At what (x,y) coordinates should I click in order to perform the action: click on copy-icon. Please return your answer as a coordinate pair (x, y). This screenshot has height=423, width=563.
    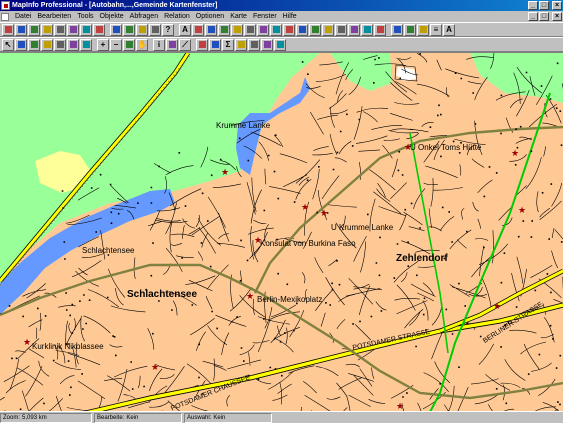
    Looking at the image, I should click on (73, 29).